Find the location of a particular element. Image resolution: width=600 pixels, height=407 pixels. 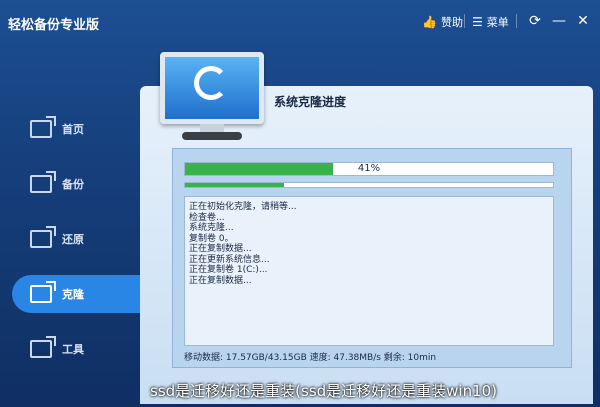

progress-percent: 41% is located at coordinates (369, 168).